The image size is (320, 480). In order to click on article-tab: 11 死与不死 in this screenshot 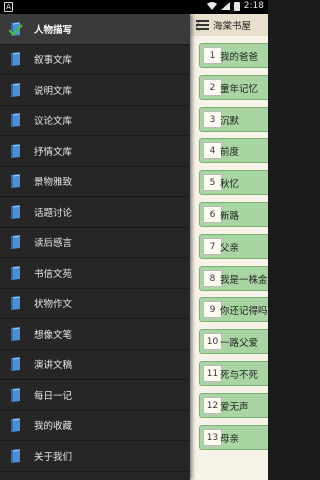, I will do `click(233, 373)`.